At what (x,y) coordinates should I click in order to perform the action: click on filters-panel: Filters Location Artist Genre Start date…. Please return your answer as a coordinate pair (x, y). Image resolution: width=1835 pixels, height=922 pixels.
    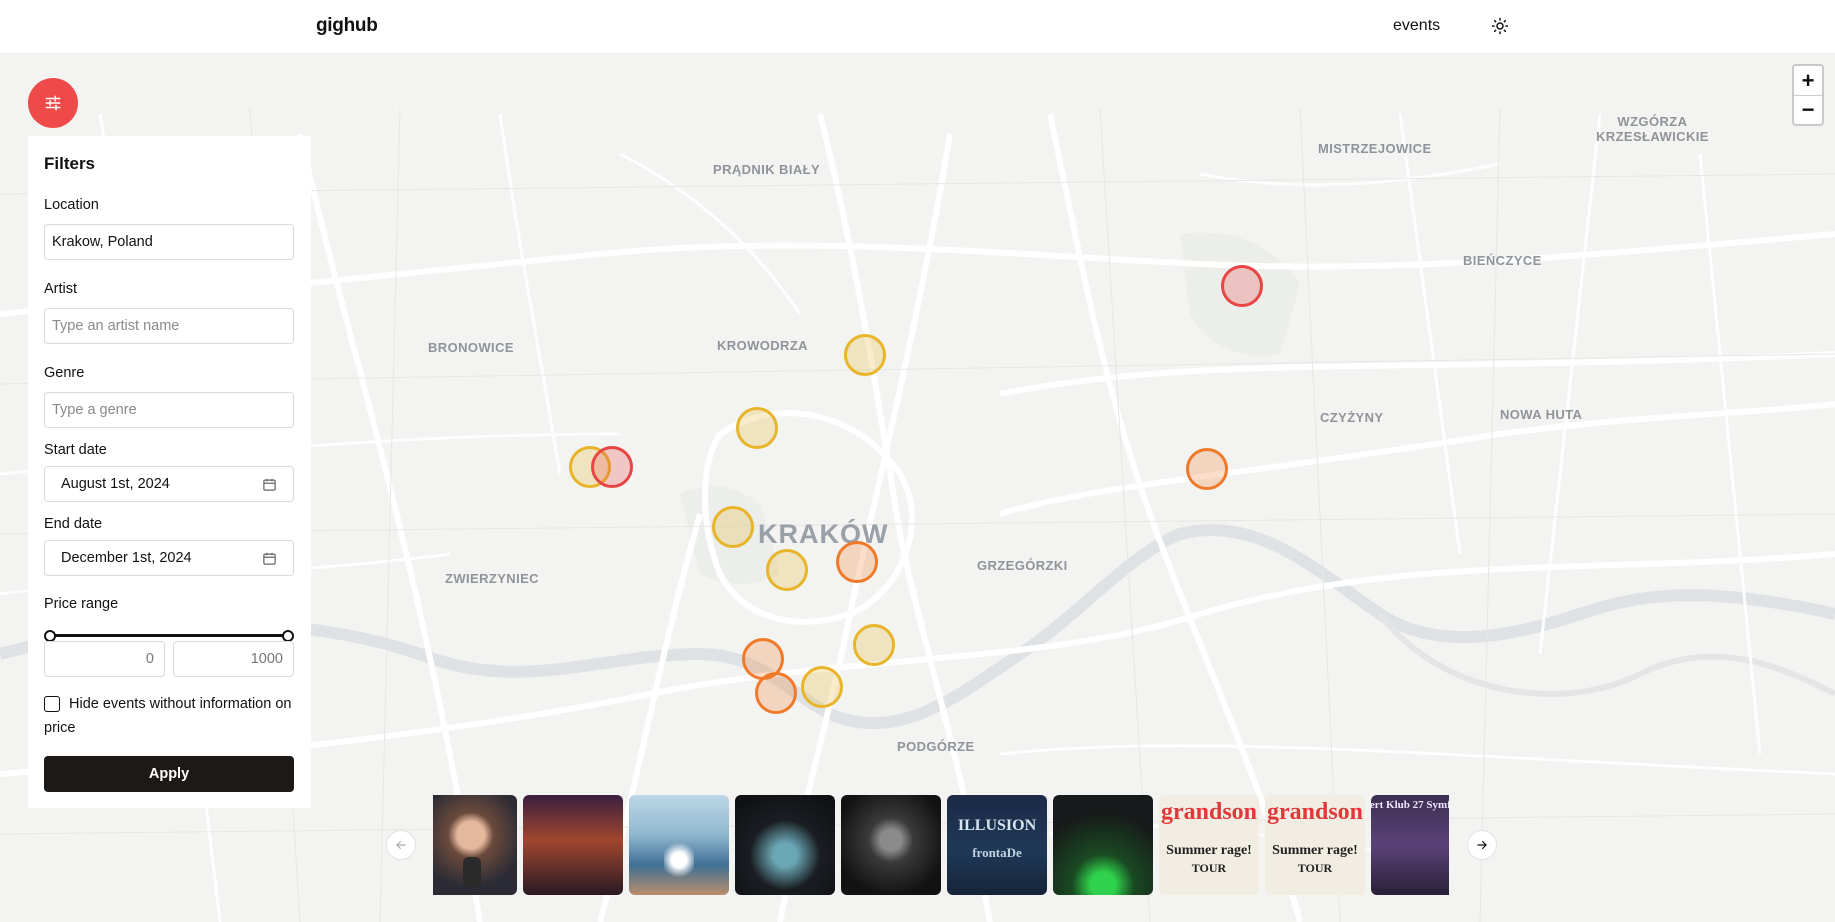
    Looking at the image, I should click on (169, 472).